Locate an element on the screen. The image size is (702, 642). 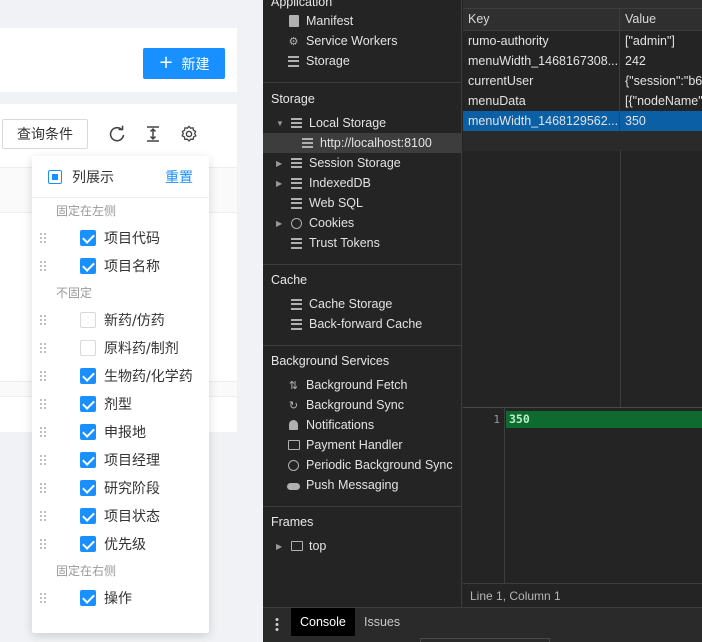
column-label: 新药/仿药 is located at coordinates (134, 321).